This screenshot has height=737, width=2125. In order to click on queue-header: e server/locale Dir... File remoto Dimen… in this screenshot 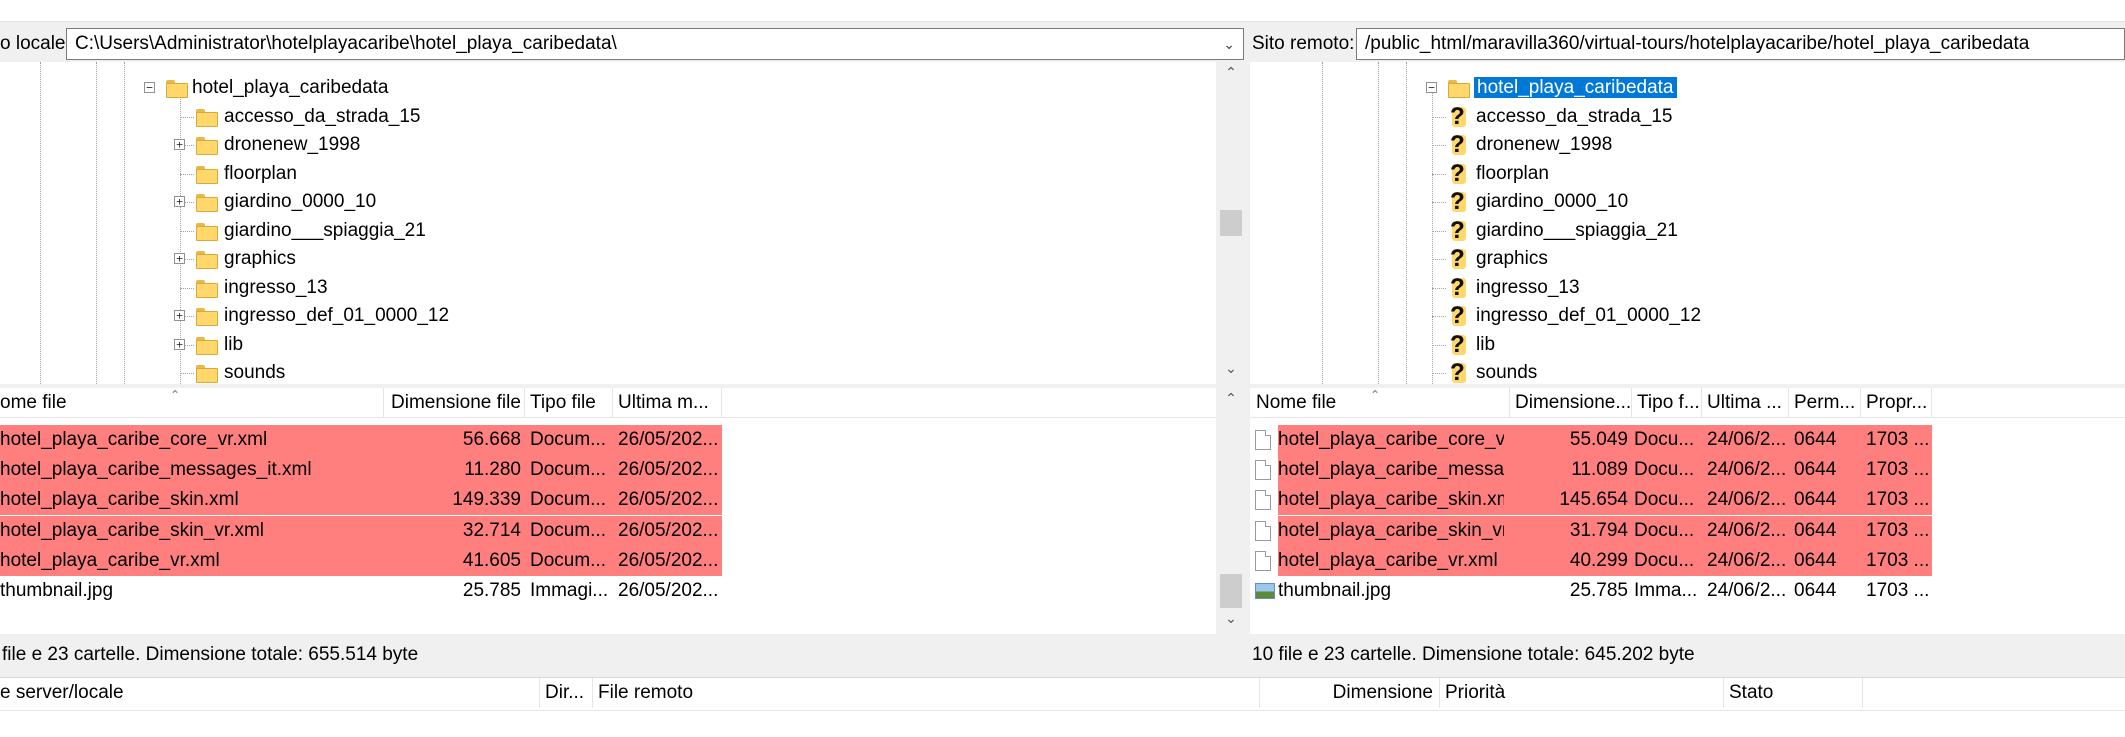, I will do `click(1062, 694)`.